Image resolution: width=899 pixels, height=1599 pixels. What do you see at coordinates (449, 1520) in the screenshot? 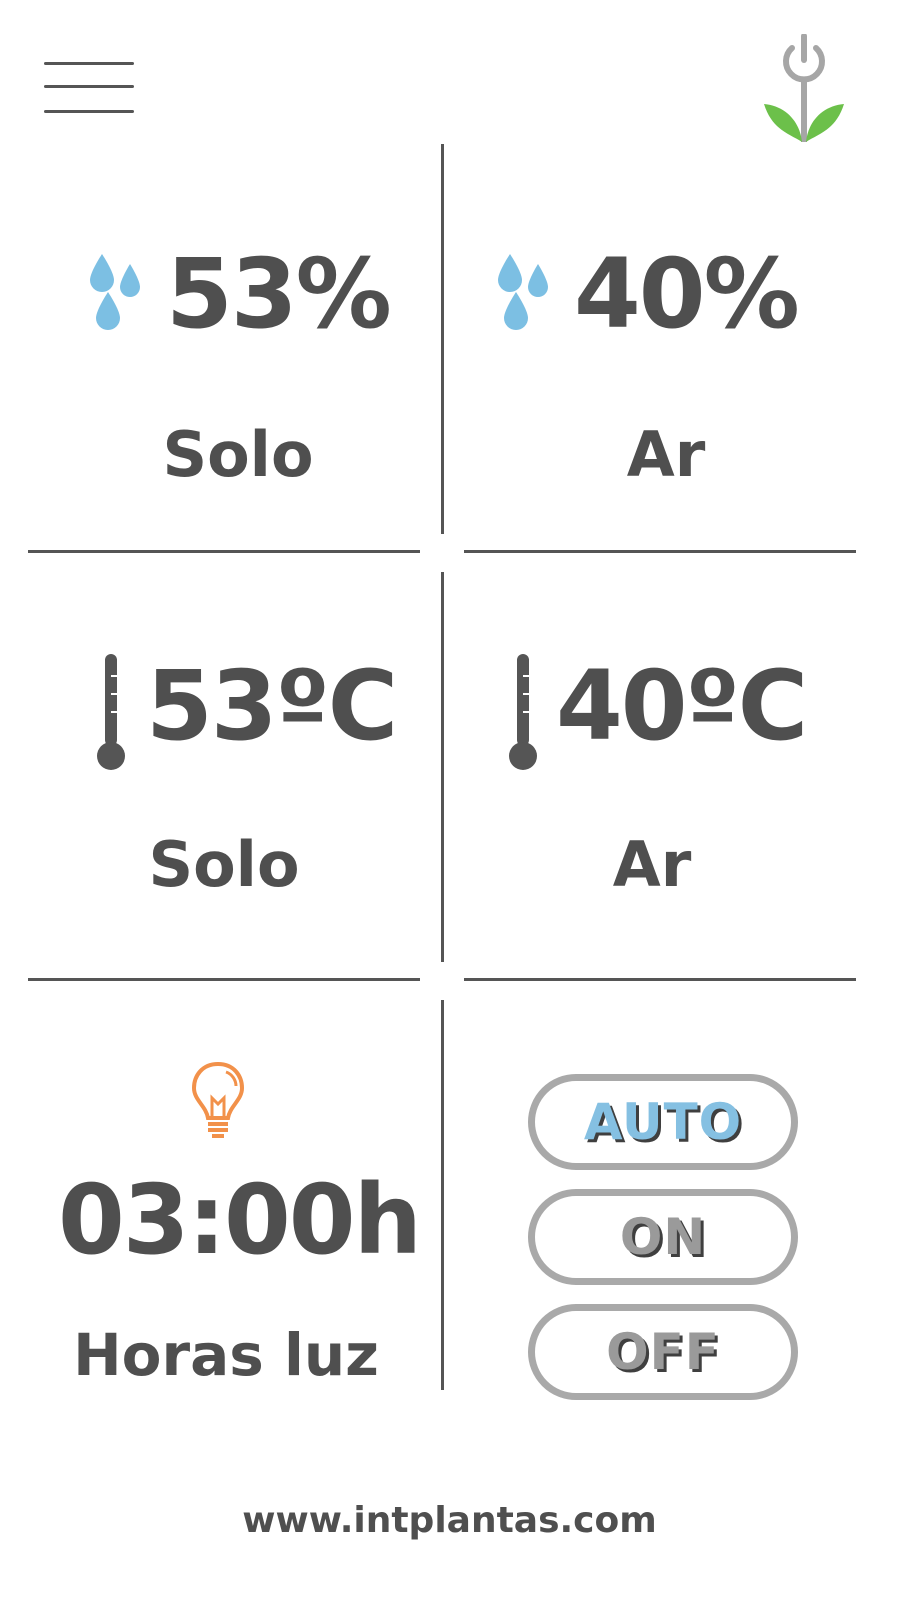
I see `website-link: www.intplantas.com` at bounding box center [449, 1520].